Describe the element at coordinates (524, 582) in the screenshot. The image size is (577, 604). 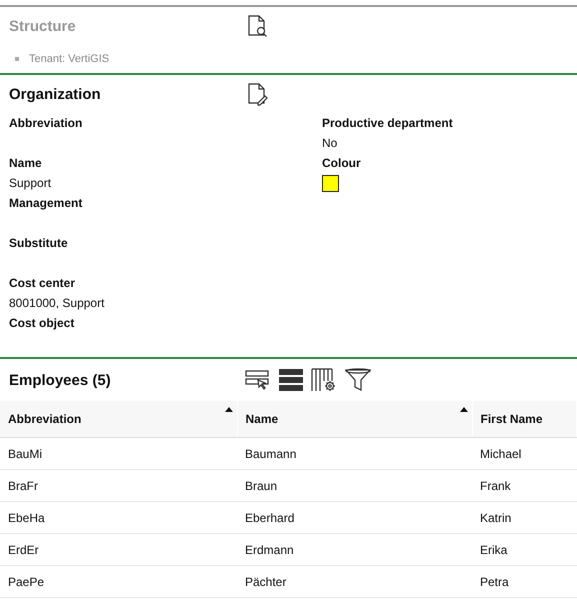
I see `table-cell: Petra` at that location.